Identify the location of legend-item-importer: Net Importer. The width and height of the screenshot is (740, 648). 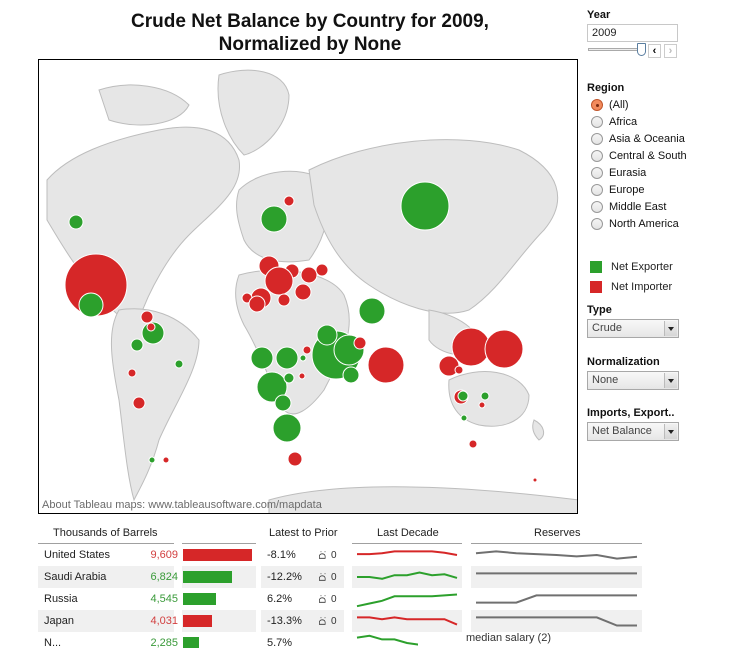
(630, 287).